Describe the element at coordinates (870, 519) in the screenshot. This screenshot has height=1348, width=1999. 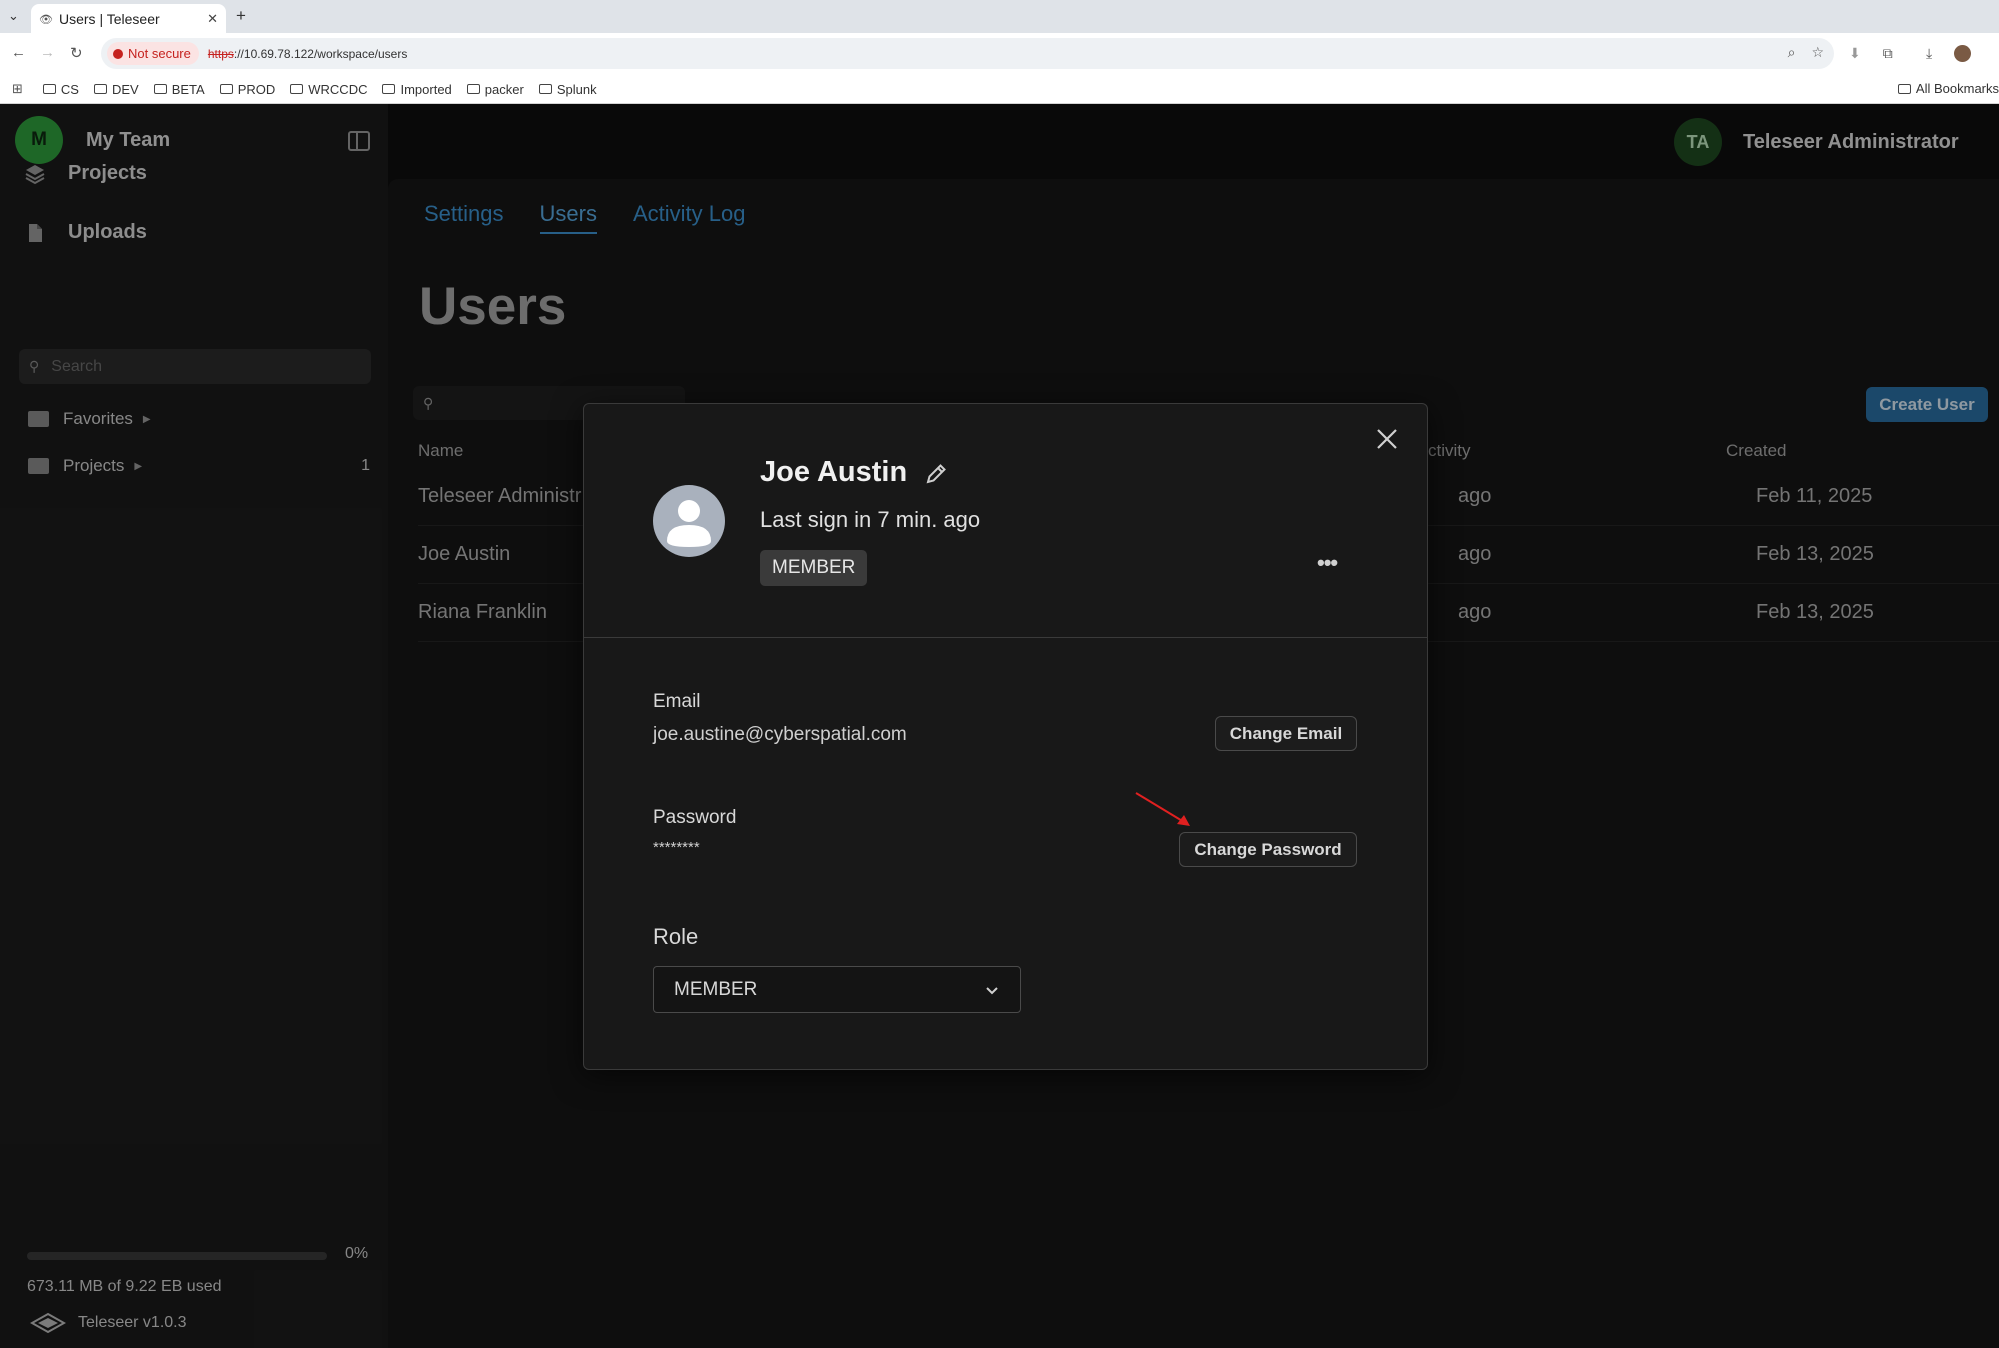
I see `last-sign-in: Last sign in 7 min. ago` at that location.